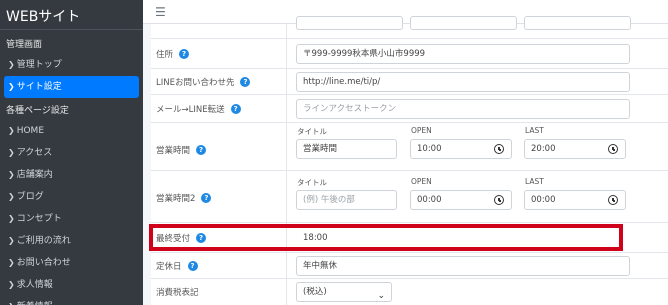  I want to click on form-row-holiday: 定休日? 年中無休, so click(409, 265).